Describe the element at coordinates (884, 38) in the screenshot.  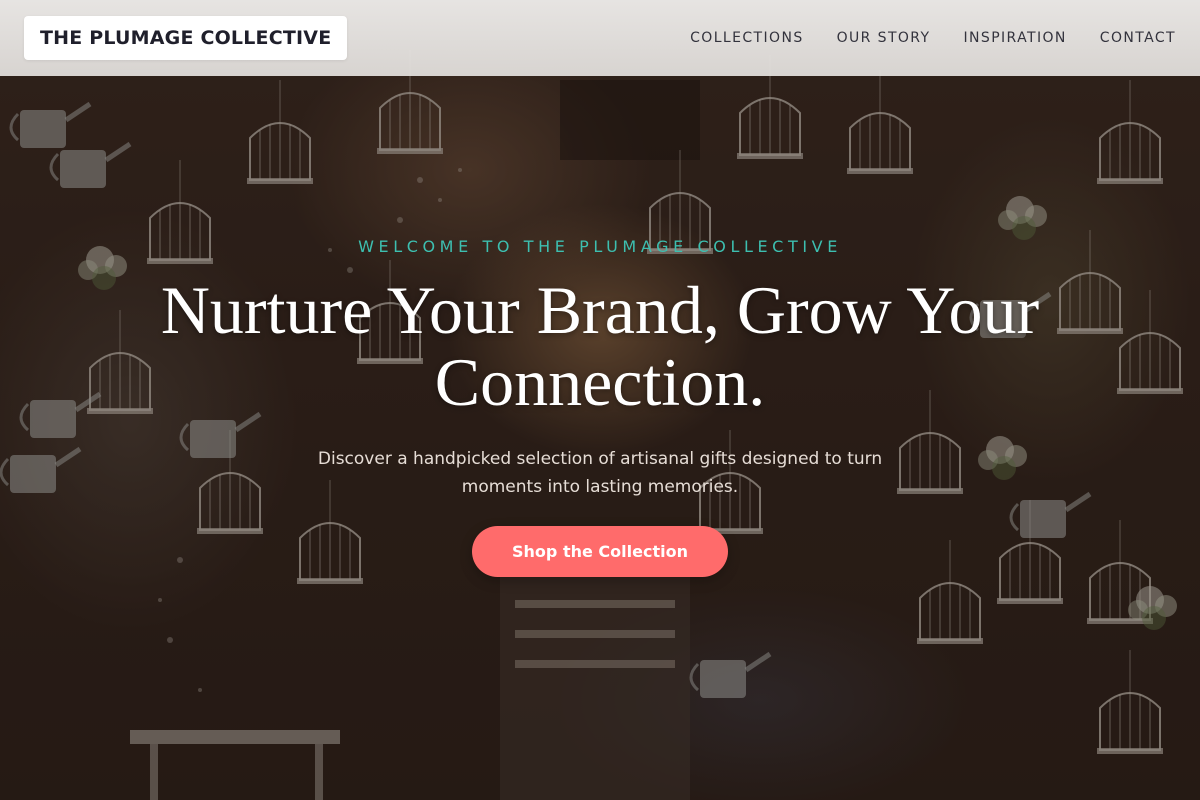
I see `nav-link-our-story: OUR STORY` at that location.